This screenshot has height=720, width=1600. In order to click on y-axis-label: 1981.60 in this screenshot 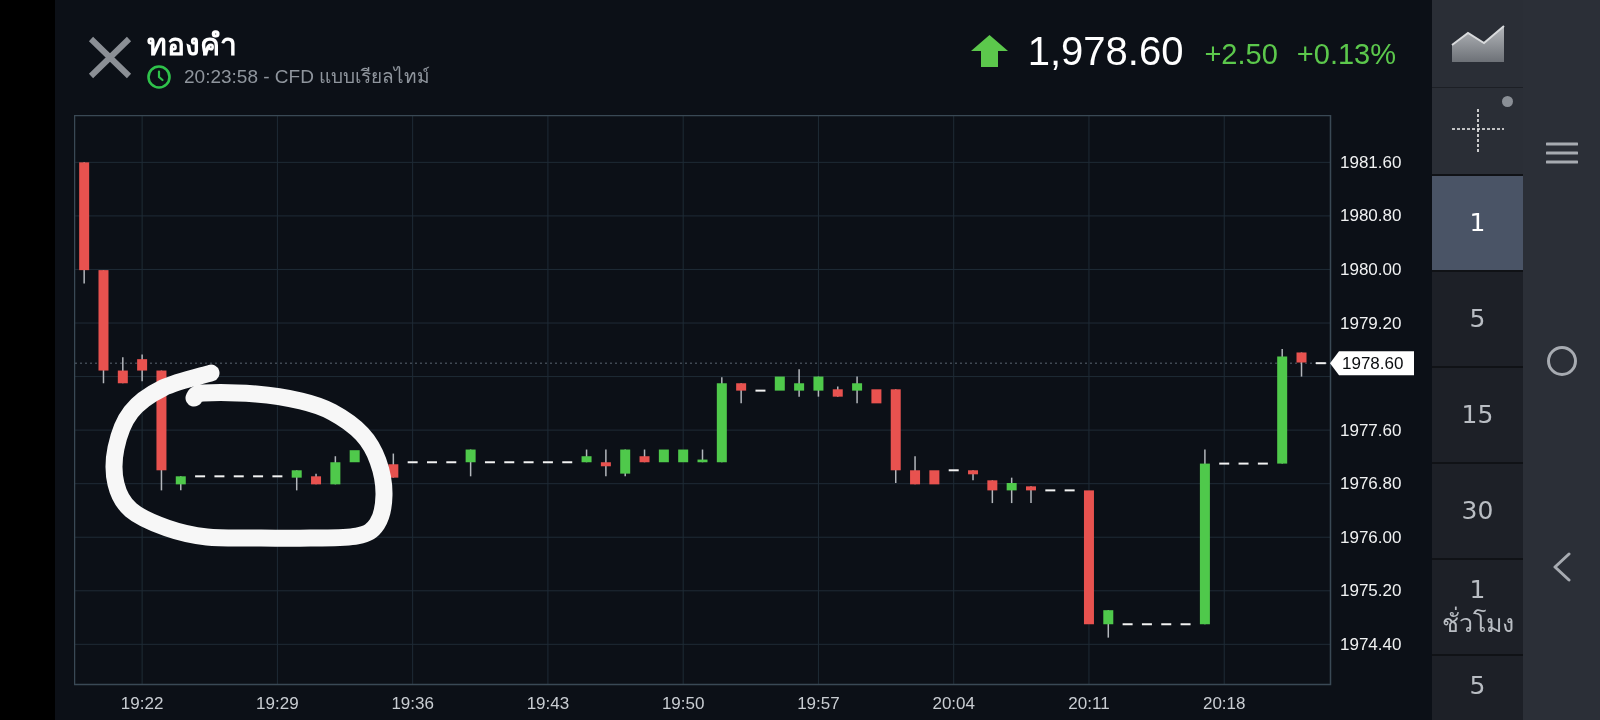, I will do `click(1371, 162)`.